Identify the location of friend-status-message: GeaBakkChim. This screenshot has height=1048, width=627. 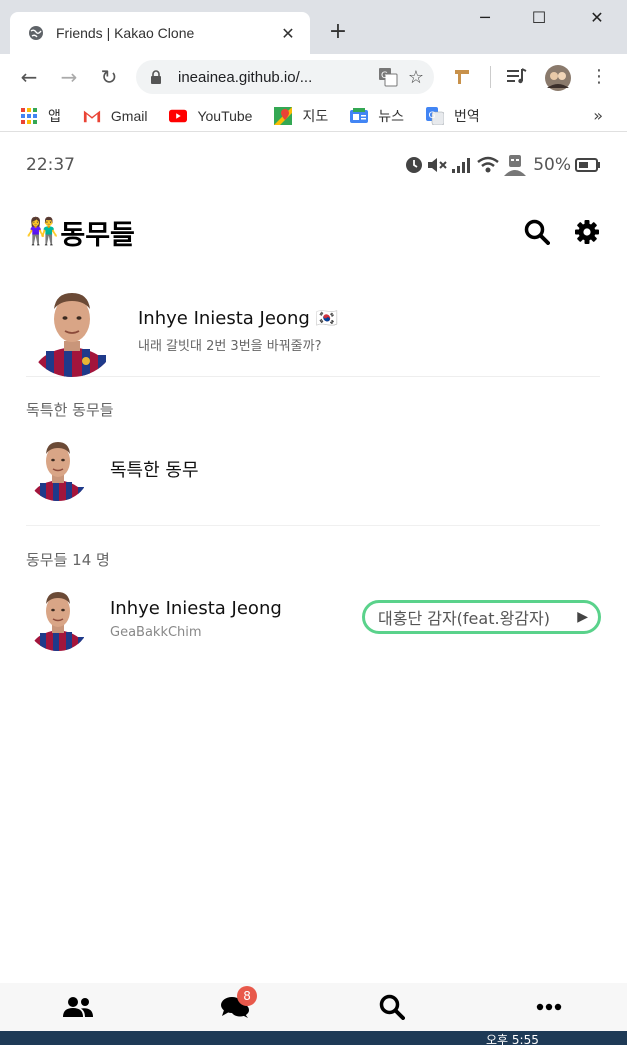
(156, 632).